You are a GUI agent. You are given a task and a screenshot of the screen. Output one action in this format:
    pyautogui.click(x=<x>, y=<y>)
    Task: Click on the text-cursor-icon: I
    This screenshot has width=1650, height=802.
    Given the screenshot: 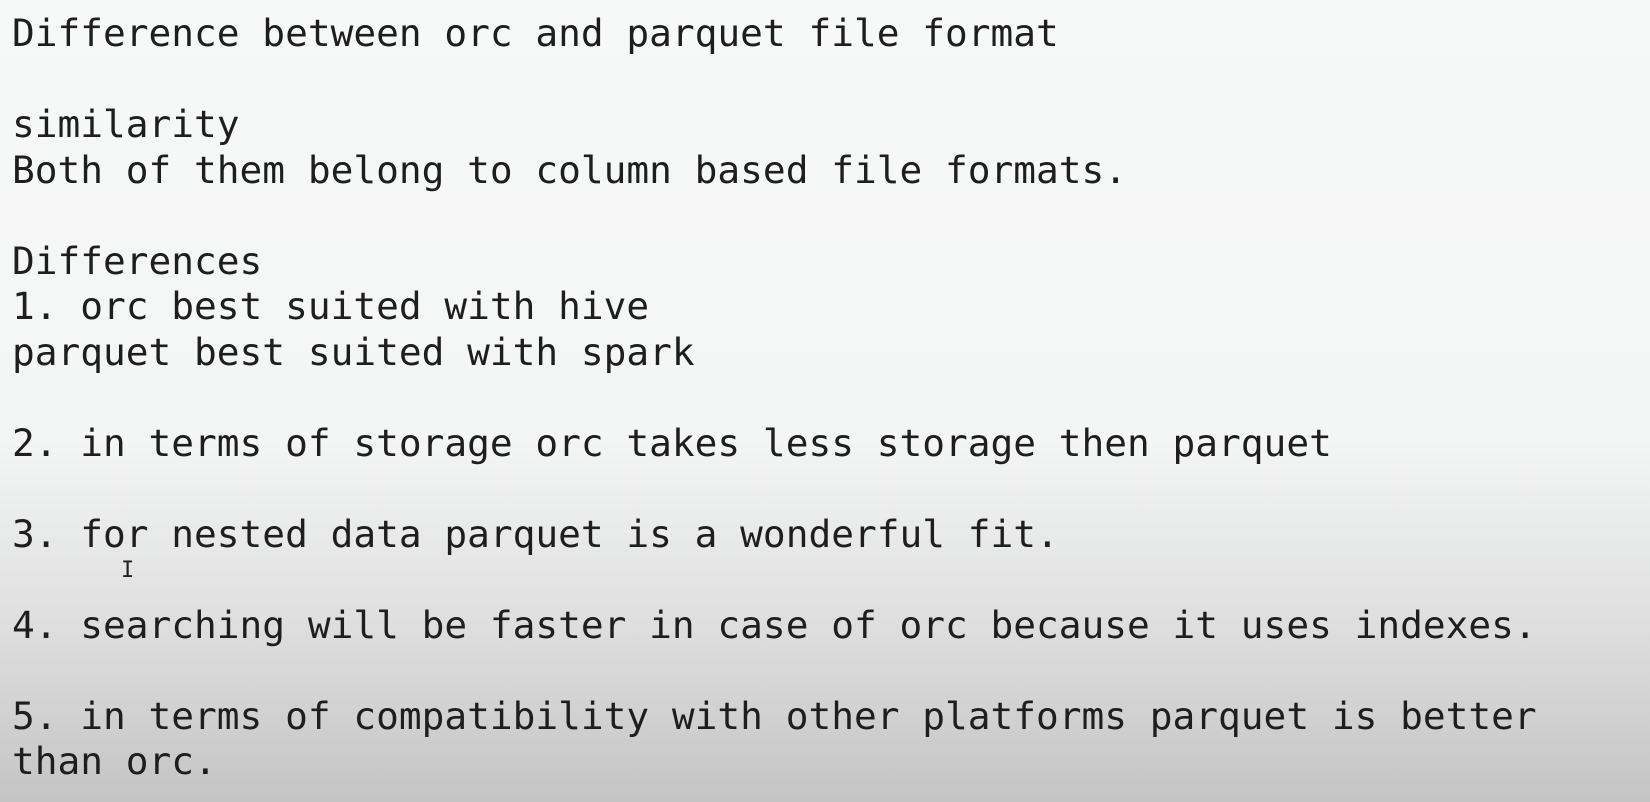 What is the action you would take?
    pyautogui.click(x=128, y=570)
    